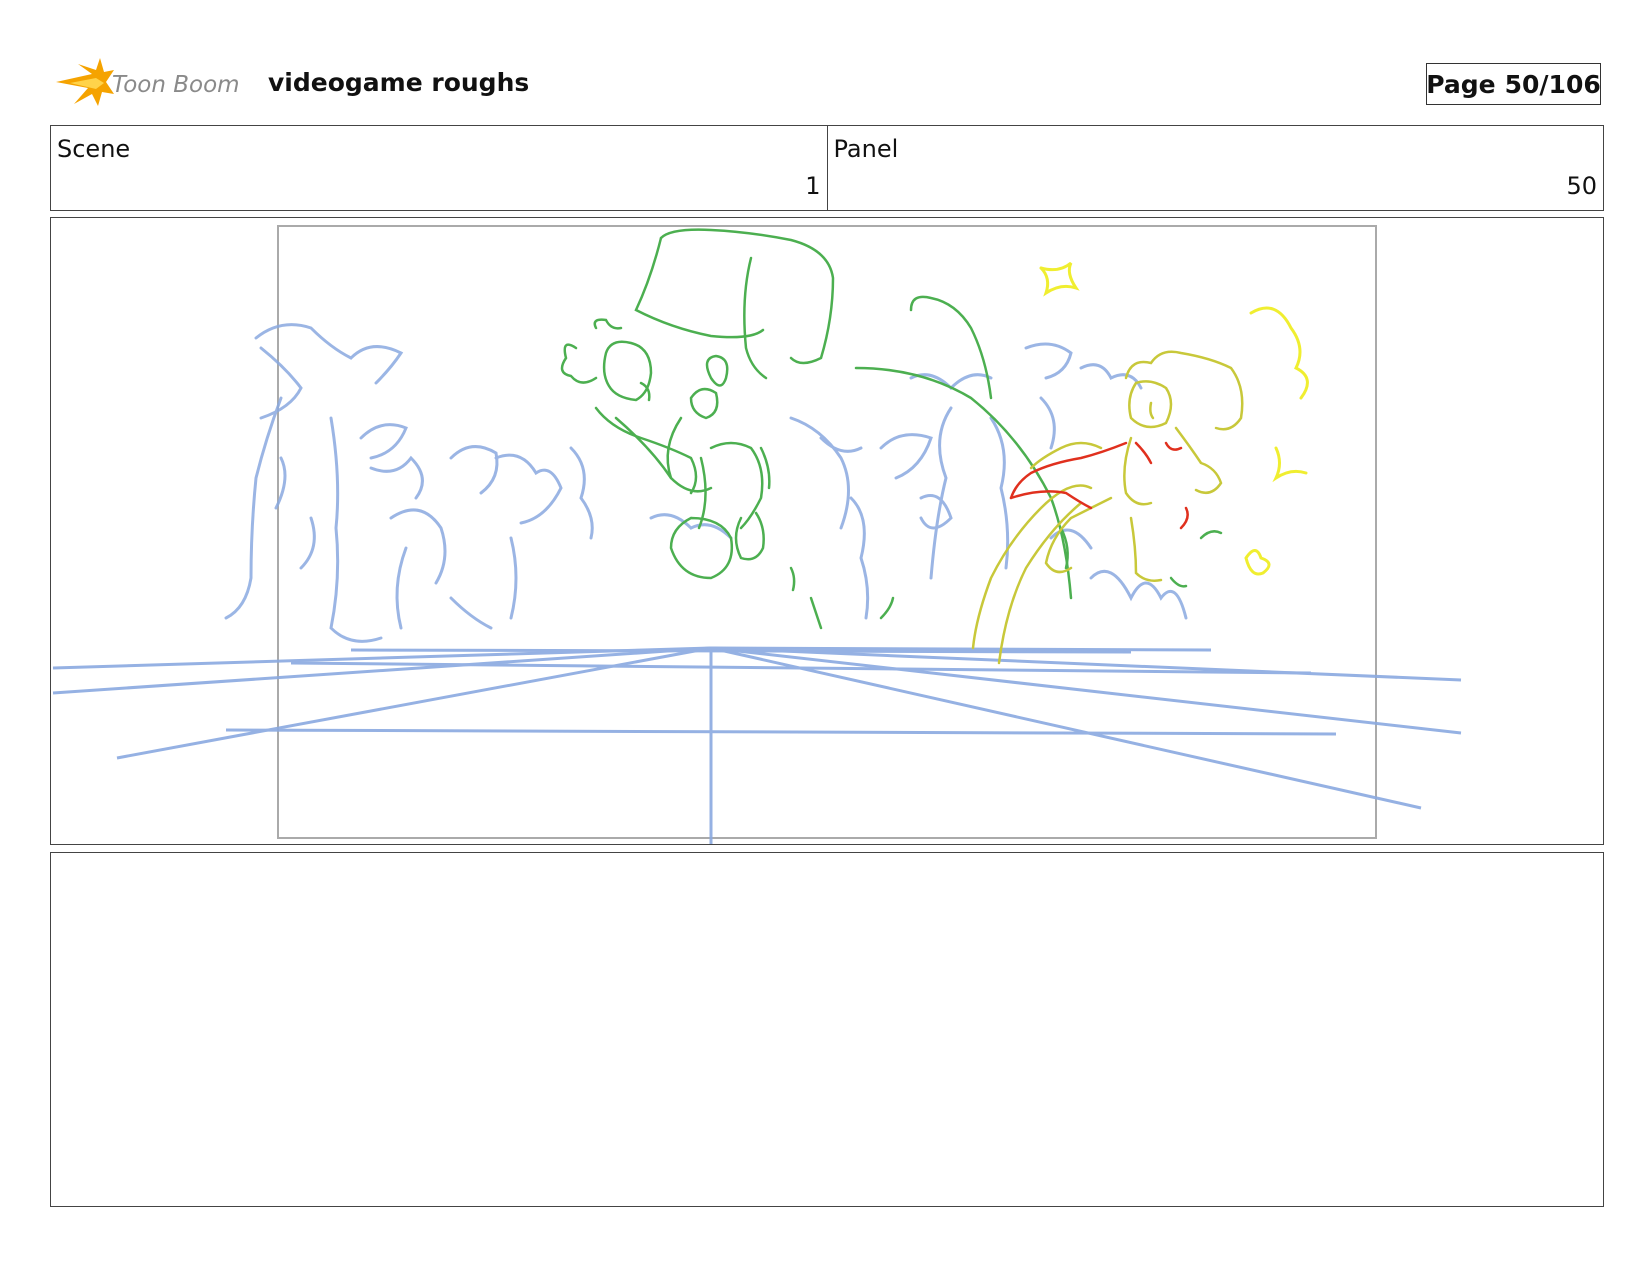 The height and width of the screenshot is (1275, 1650). What do you see at coordinates (813, 186) in the screenshot?
I see `scene-number: 1` at bounding box center [813, 186].